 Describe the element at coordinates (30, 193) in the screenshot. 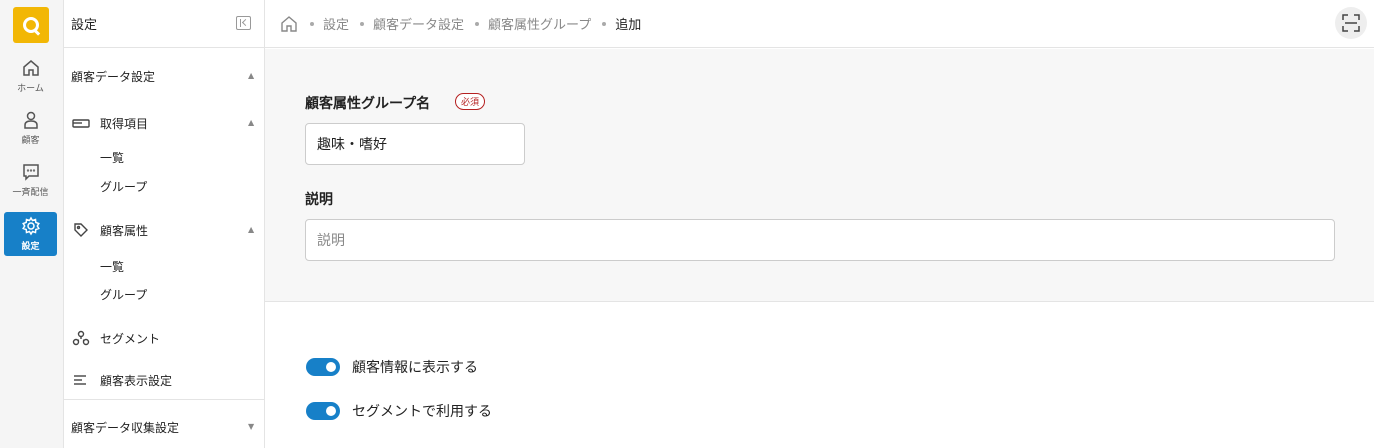

I see `rail-label-broadcast: 一斉配信` at that location.